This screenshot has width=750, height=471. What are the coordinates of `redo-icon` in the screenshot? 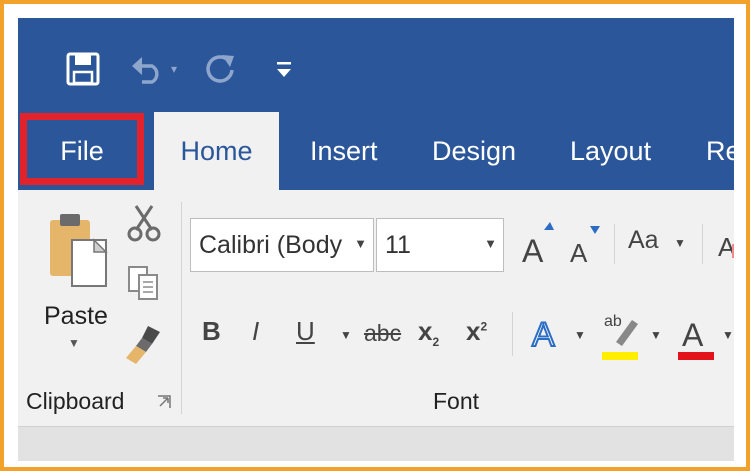 It's located at (221, 69).